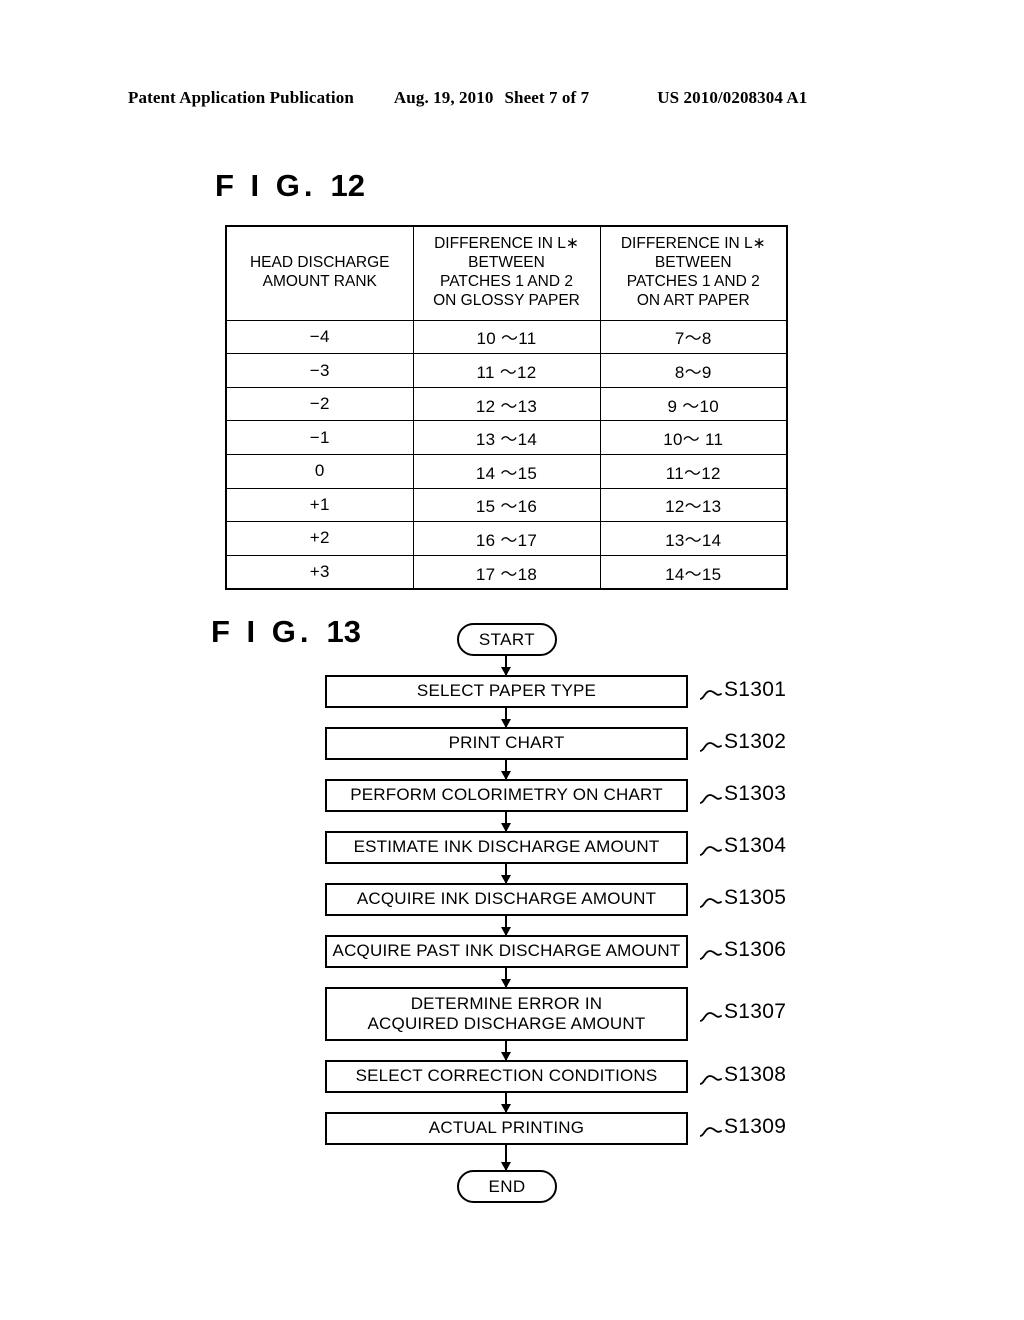 The width and height of the screenshot is (1024, 1320). I want to click on flowchart-step-tag-s1303: S1303, so click(743, 793).